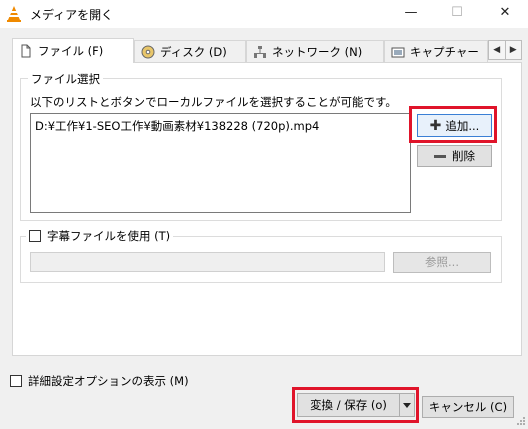  What do you see at coordinates (453, 124) in the screenshot?
I see `highlight-add-button` at bounding box center [453, 124].